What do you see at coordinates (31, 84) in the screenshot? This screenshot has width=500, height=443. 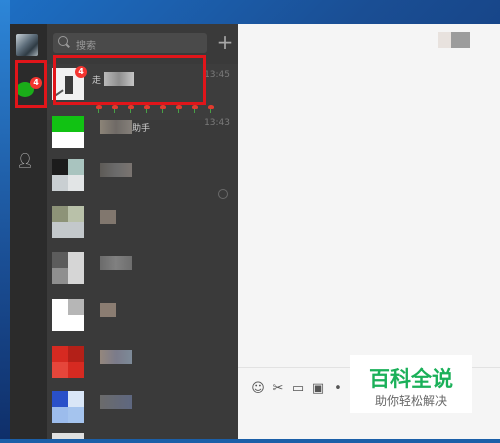 I see `highlight-chat-nav` at bounding box center [31, 84].